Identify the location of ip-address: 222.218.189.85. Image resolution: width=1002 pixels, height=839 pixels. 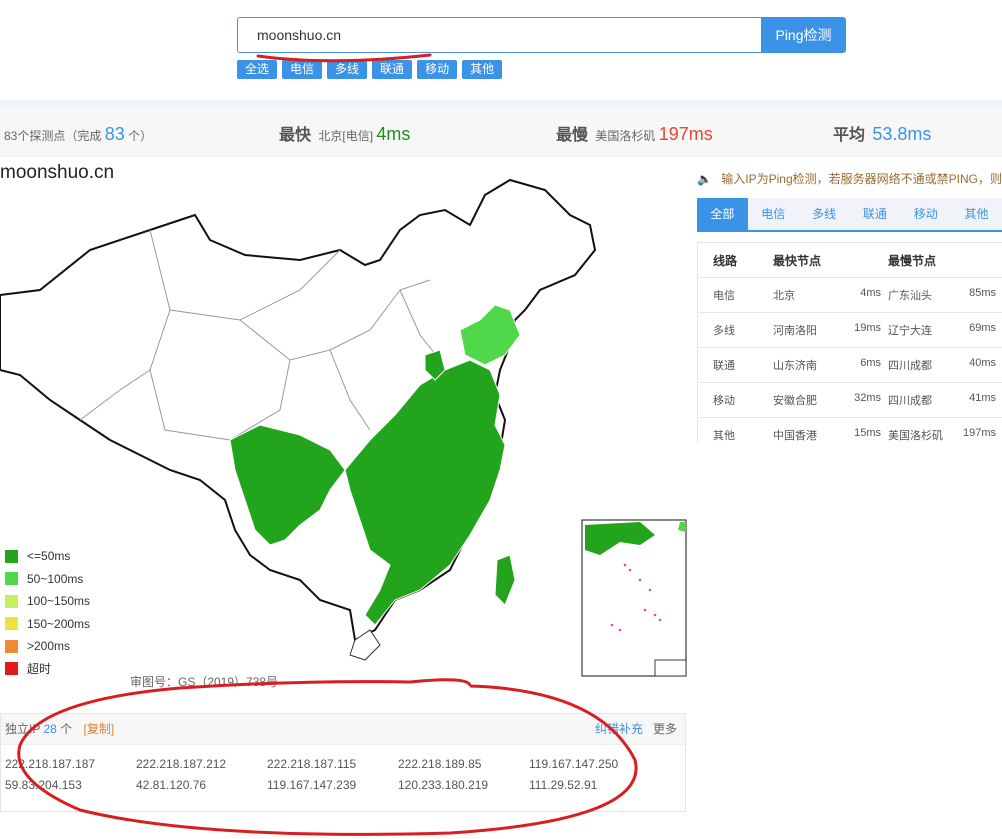
(463, 764).